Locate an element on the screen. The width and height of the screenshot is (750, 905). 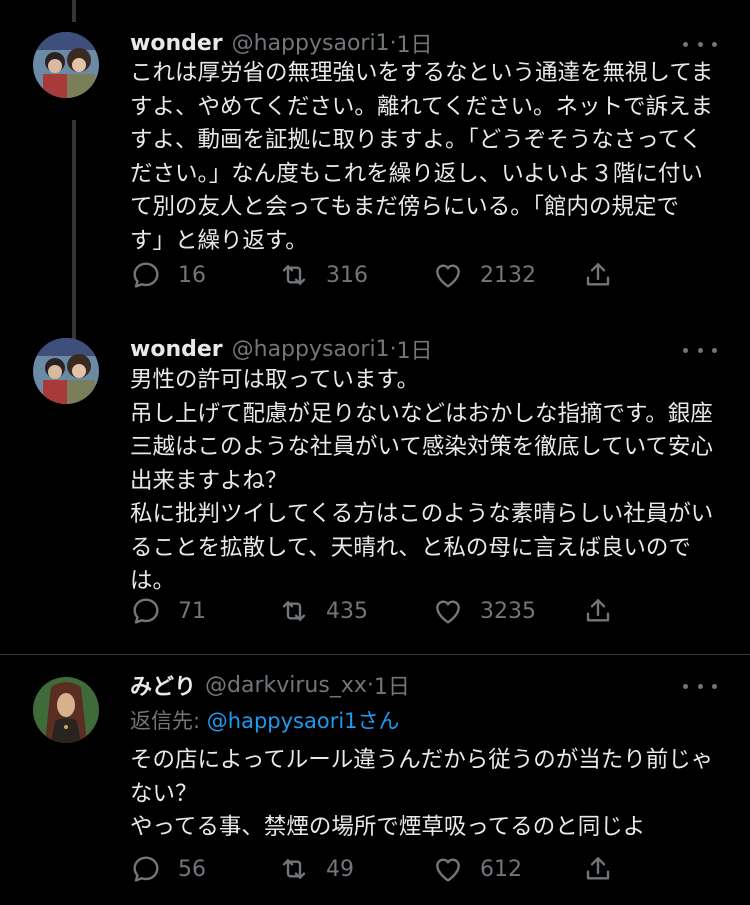
retweet-button: 49 is located at coordinates (316, 869).